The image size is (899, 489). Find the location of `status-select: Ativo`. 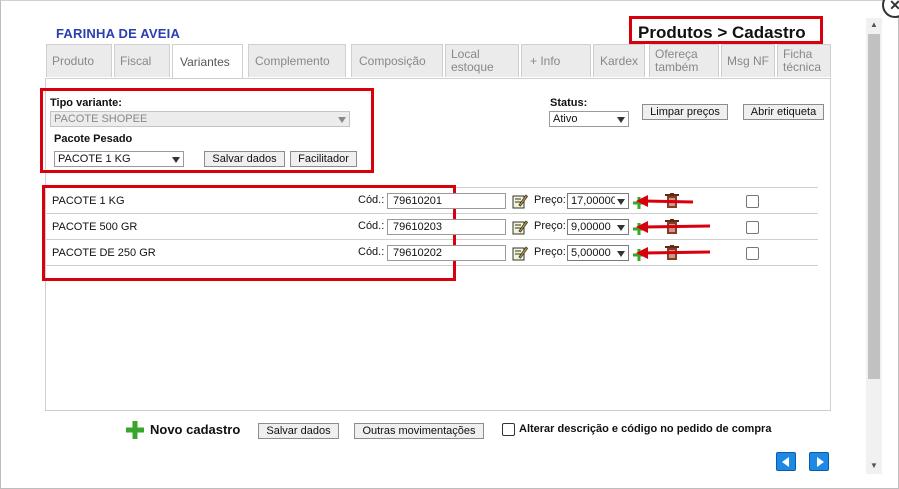

status-select: Ativo is located at coordinates (589, 119).